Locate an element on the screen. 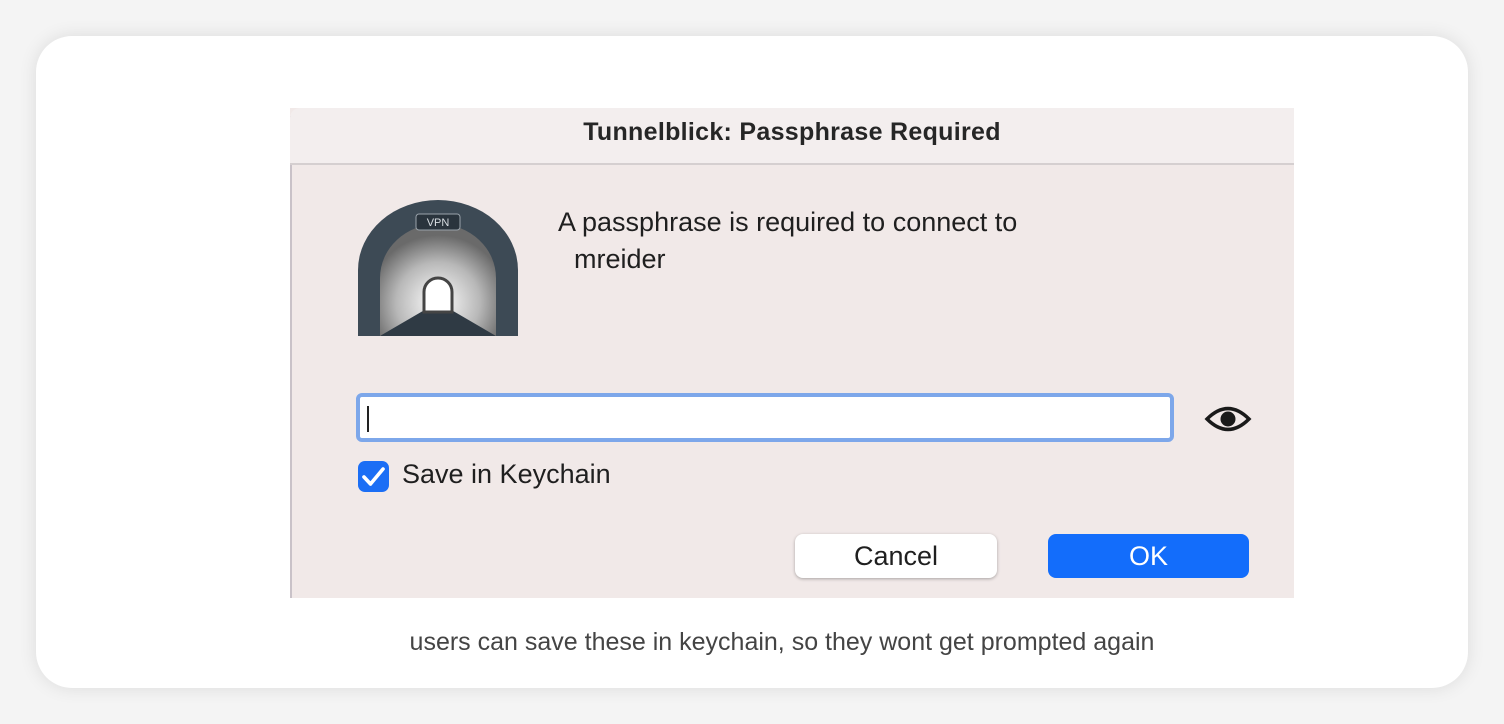 The image size is (1504, 724). eye-icon is located at coordinates (1228, 419).